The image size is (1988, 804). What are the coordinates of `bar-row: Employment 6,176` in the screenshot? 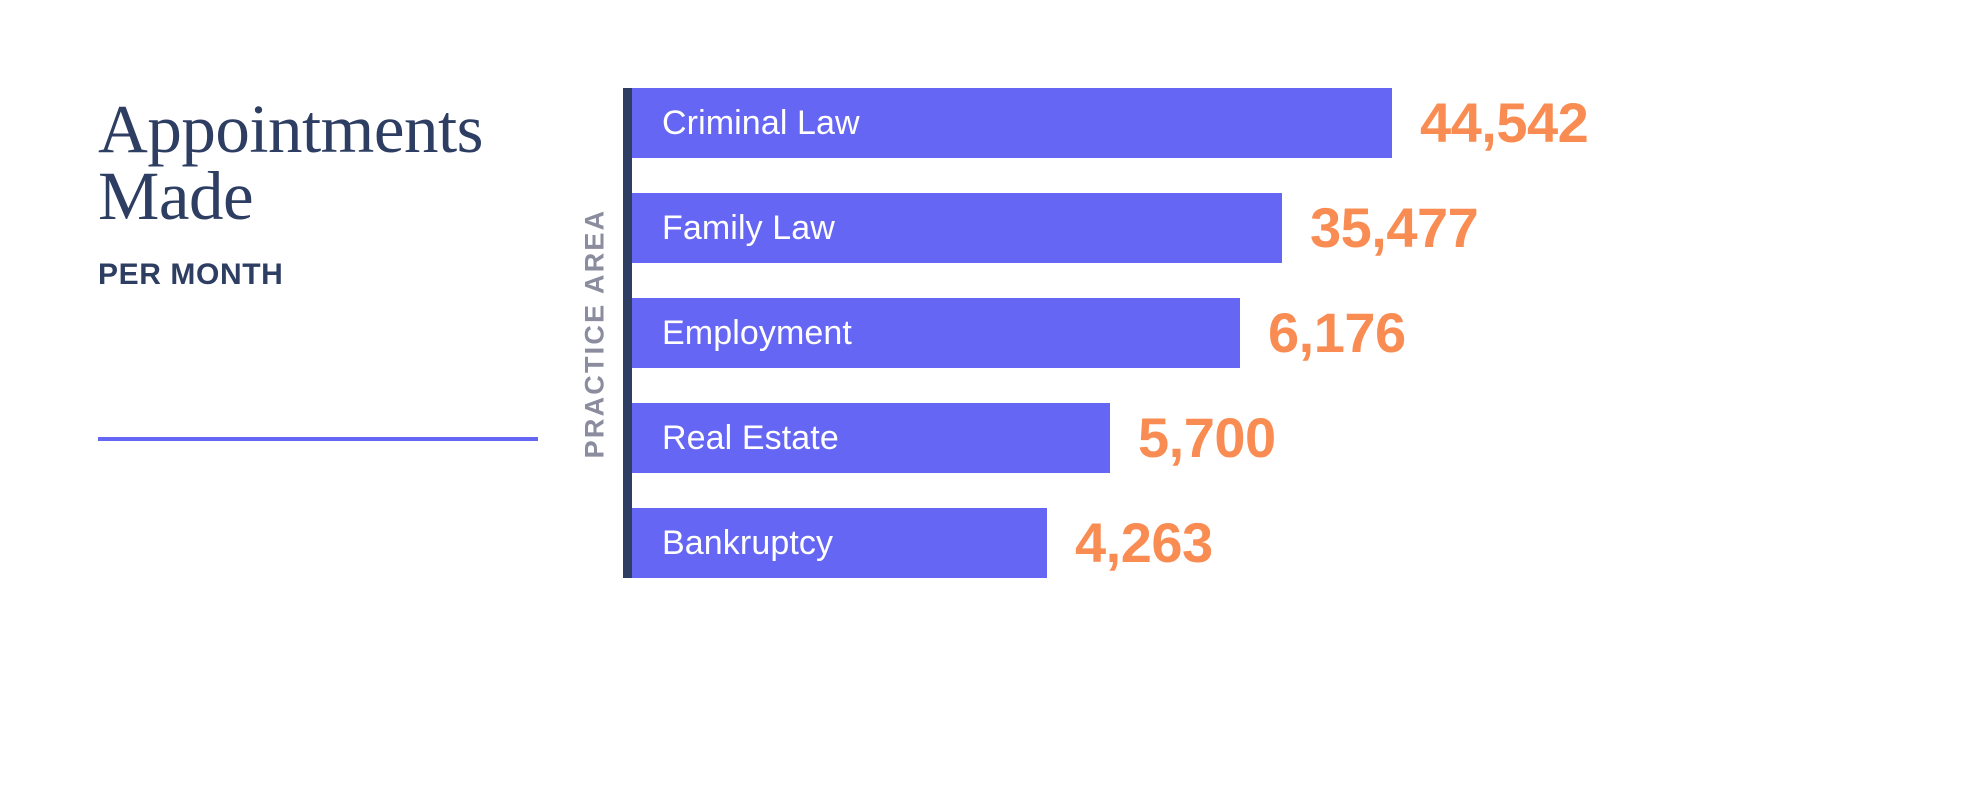 It's located at (1019, 333).